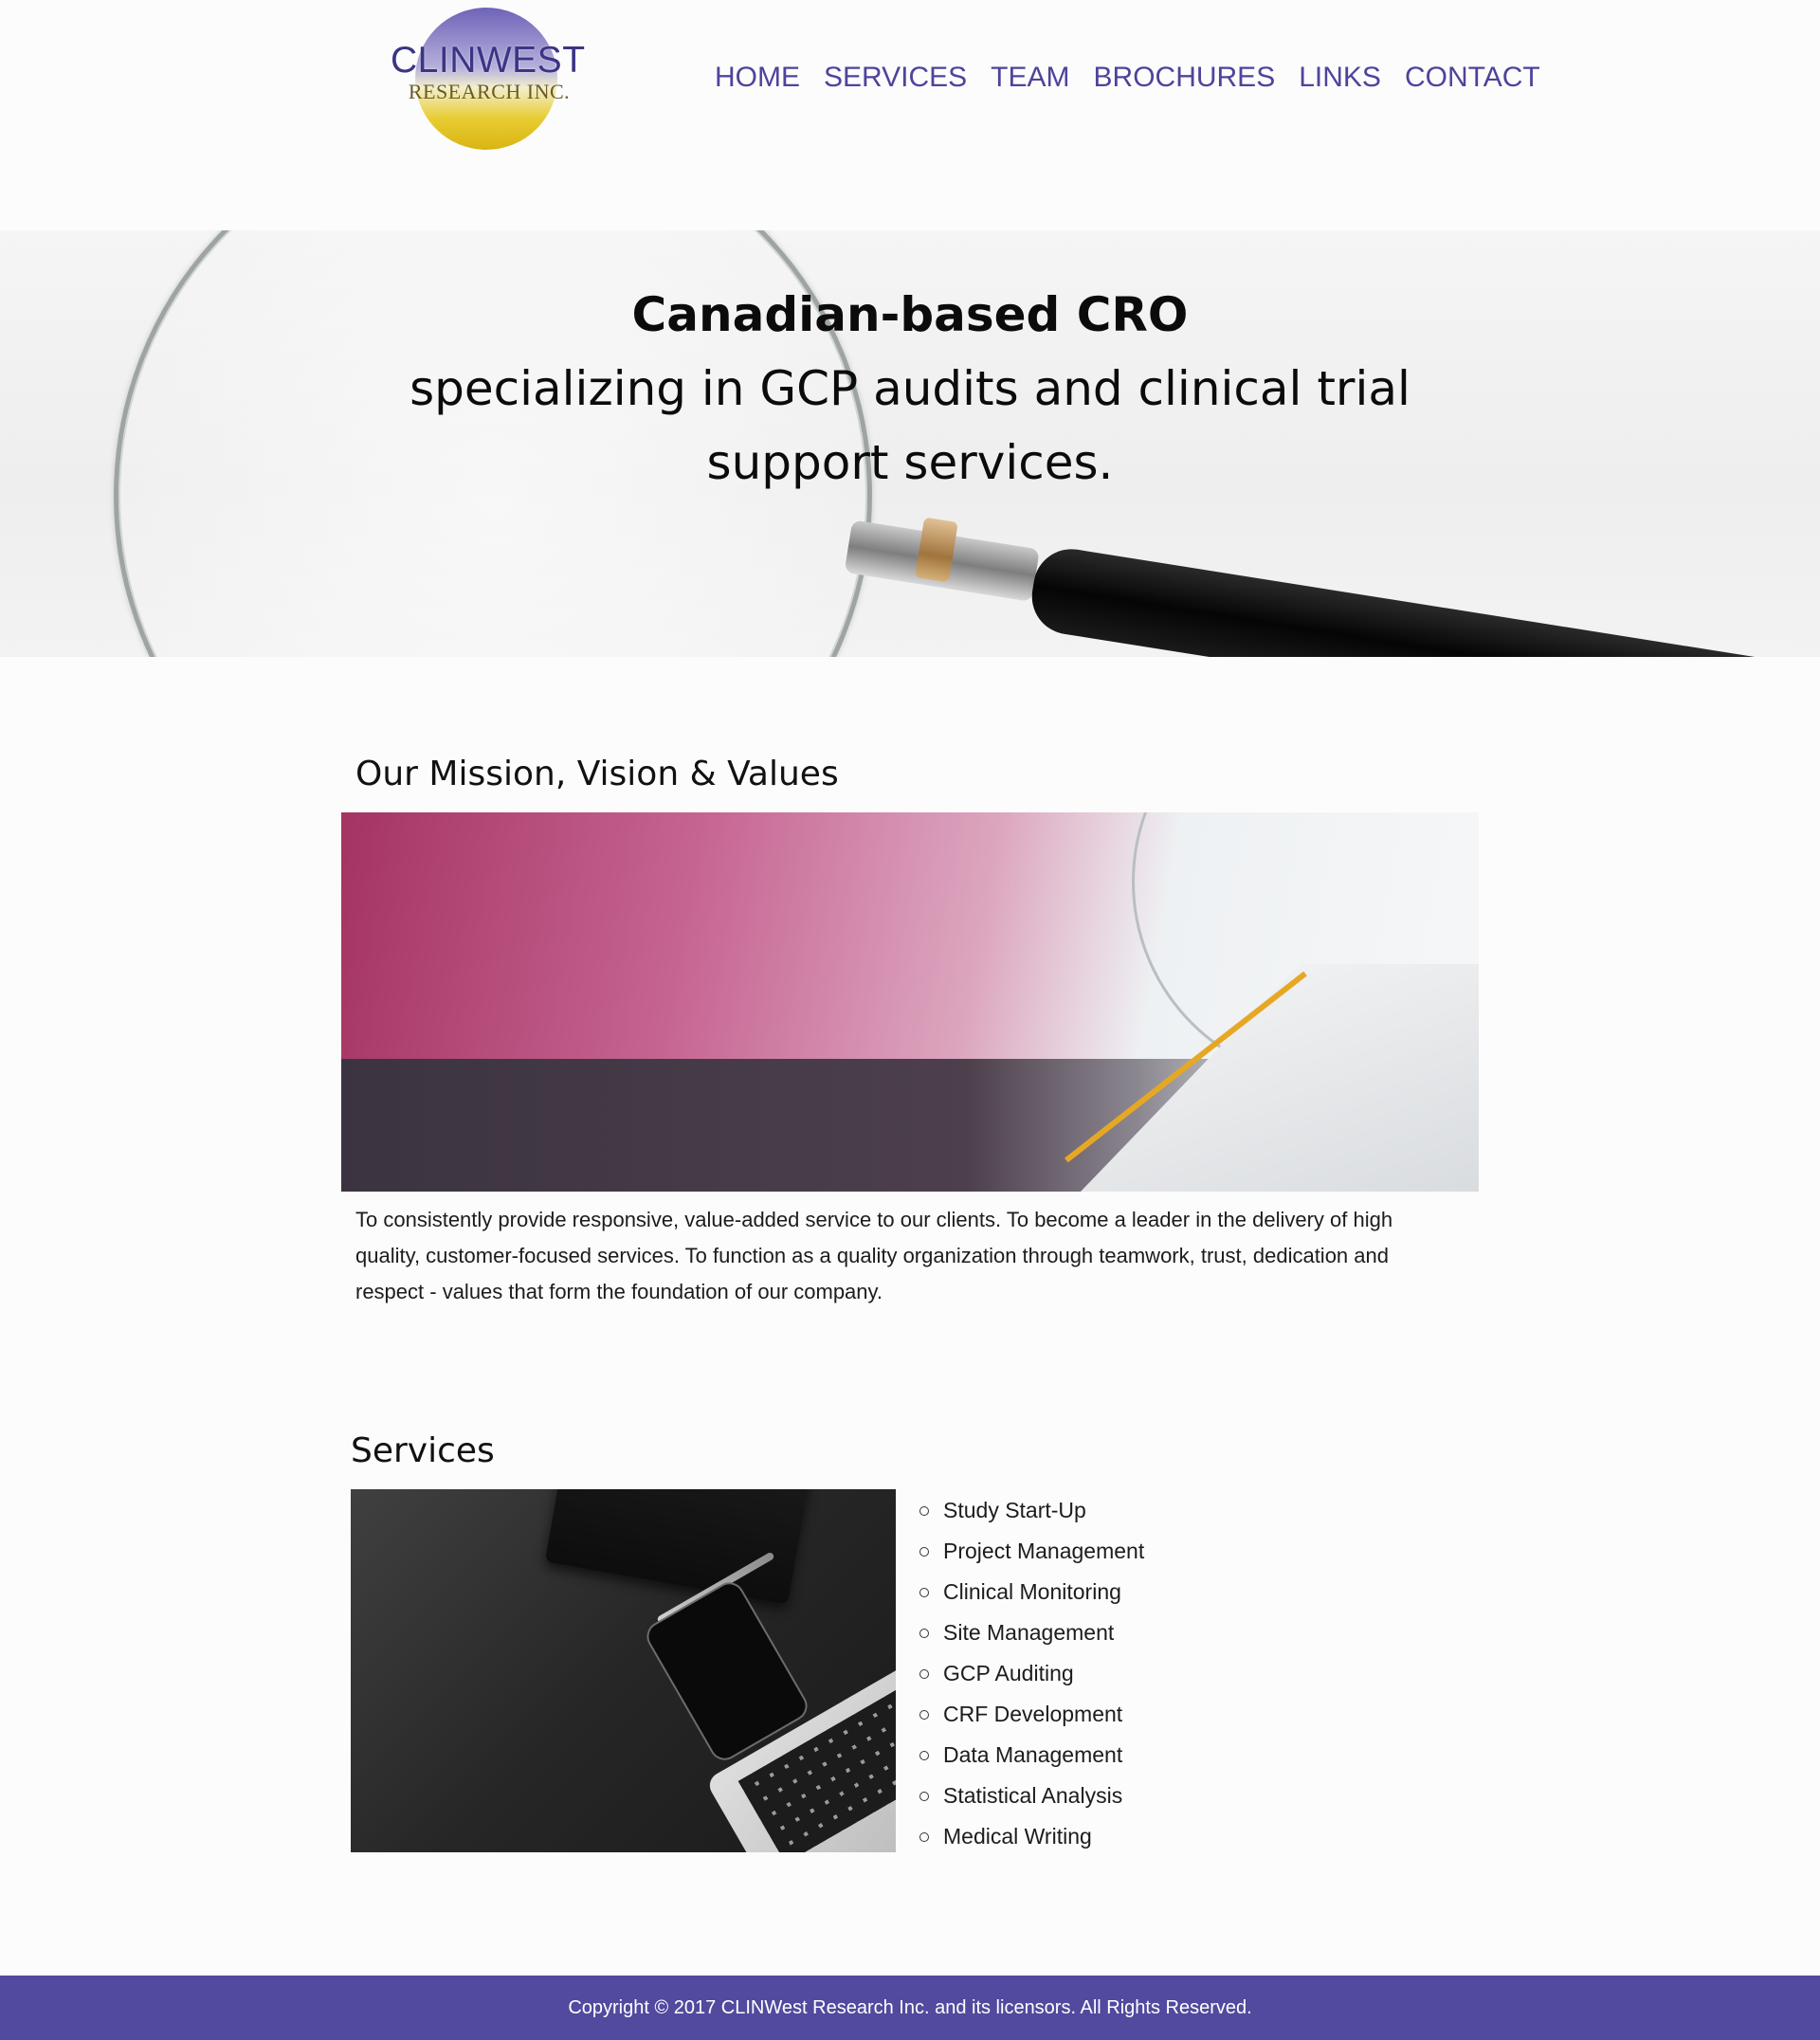  What do you see at coordinates (757, 78) in the screenshot?
I see `nav-home-link: HOME` at bounding box center [757, 78].